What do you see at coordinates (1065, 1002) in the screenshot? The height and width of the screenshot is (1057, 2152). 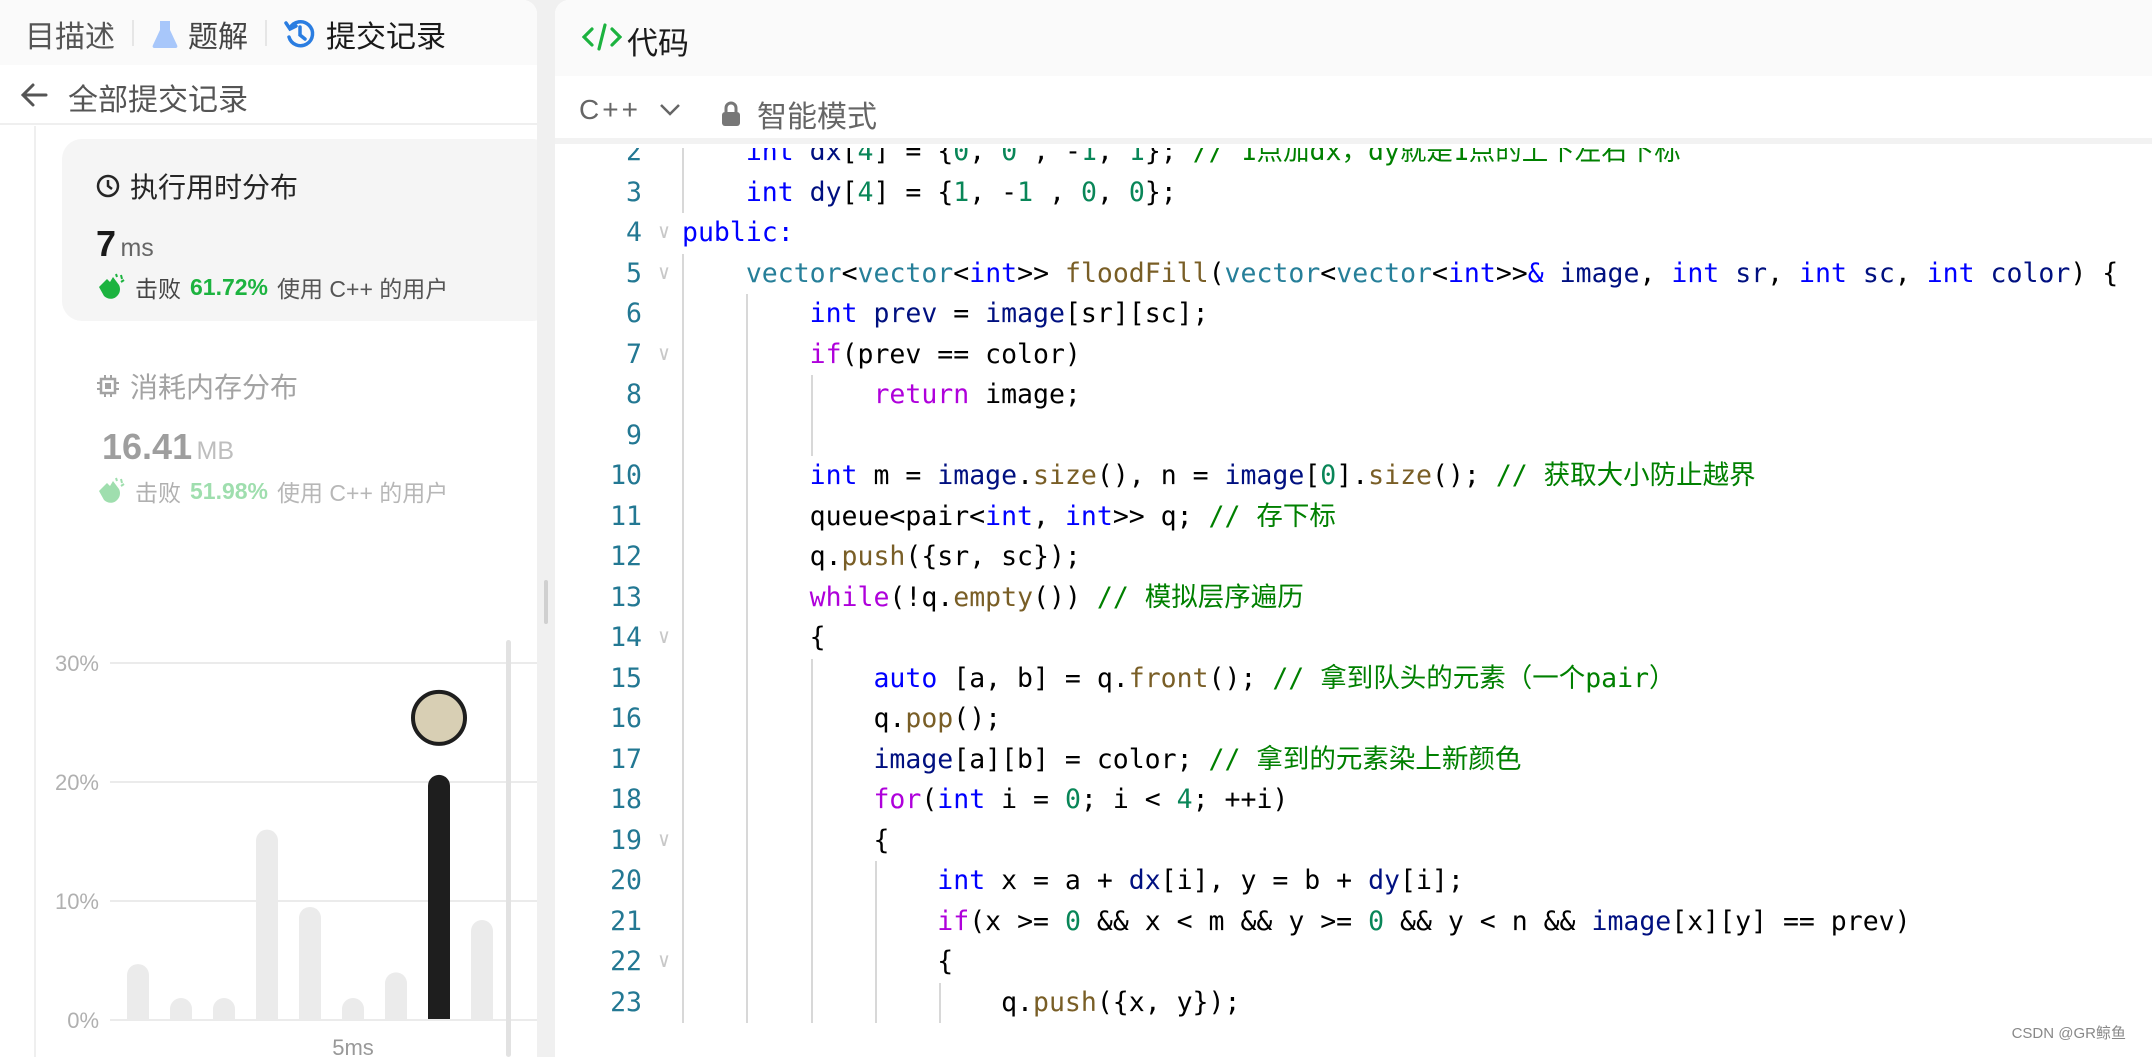 I see `code-token: push` at bounding box center [1065, 1002].